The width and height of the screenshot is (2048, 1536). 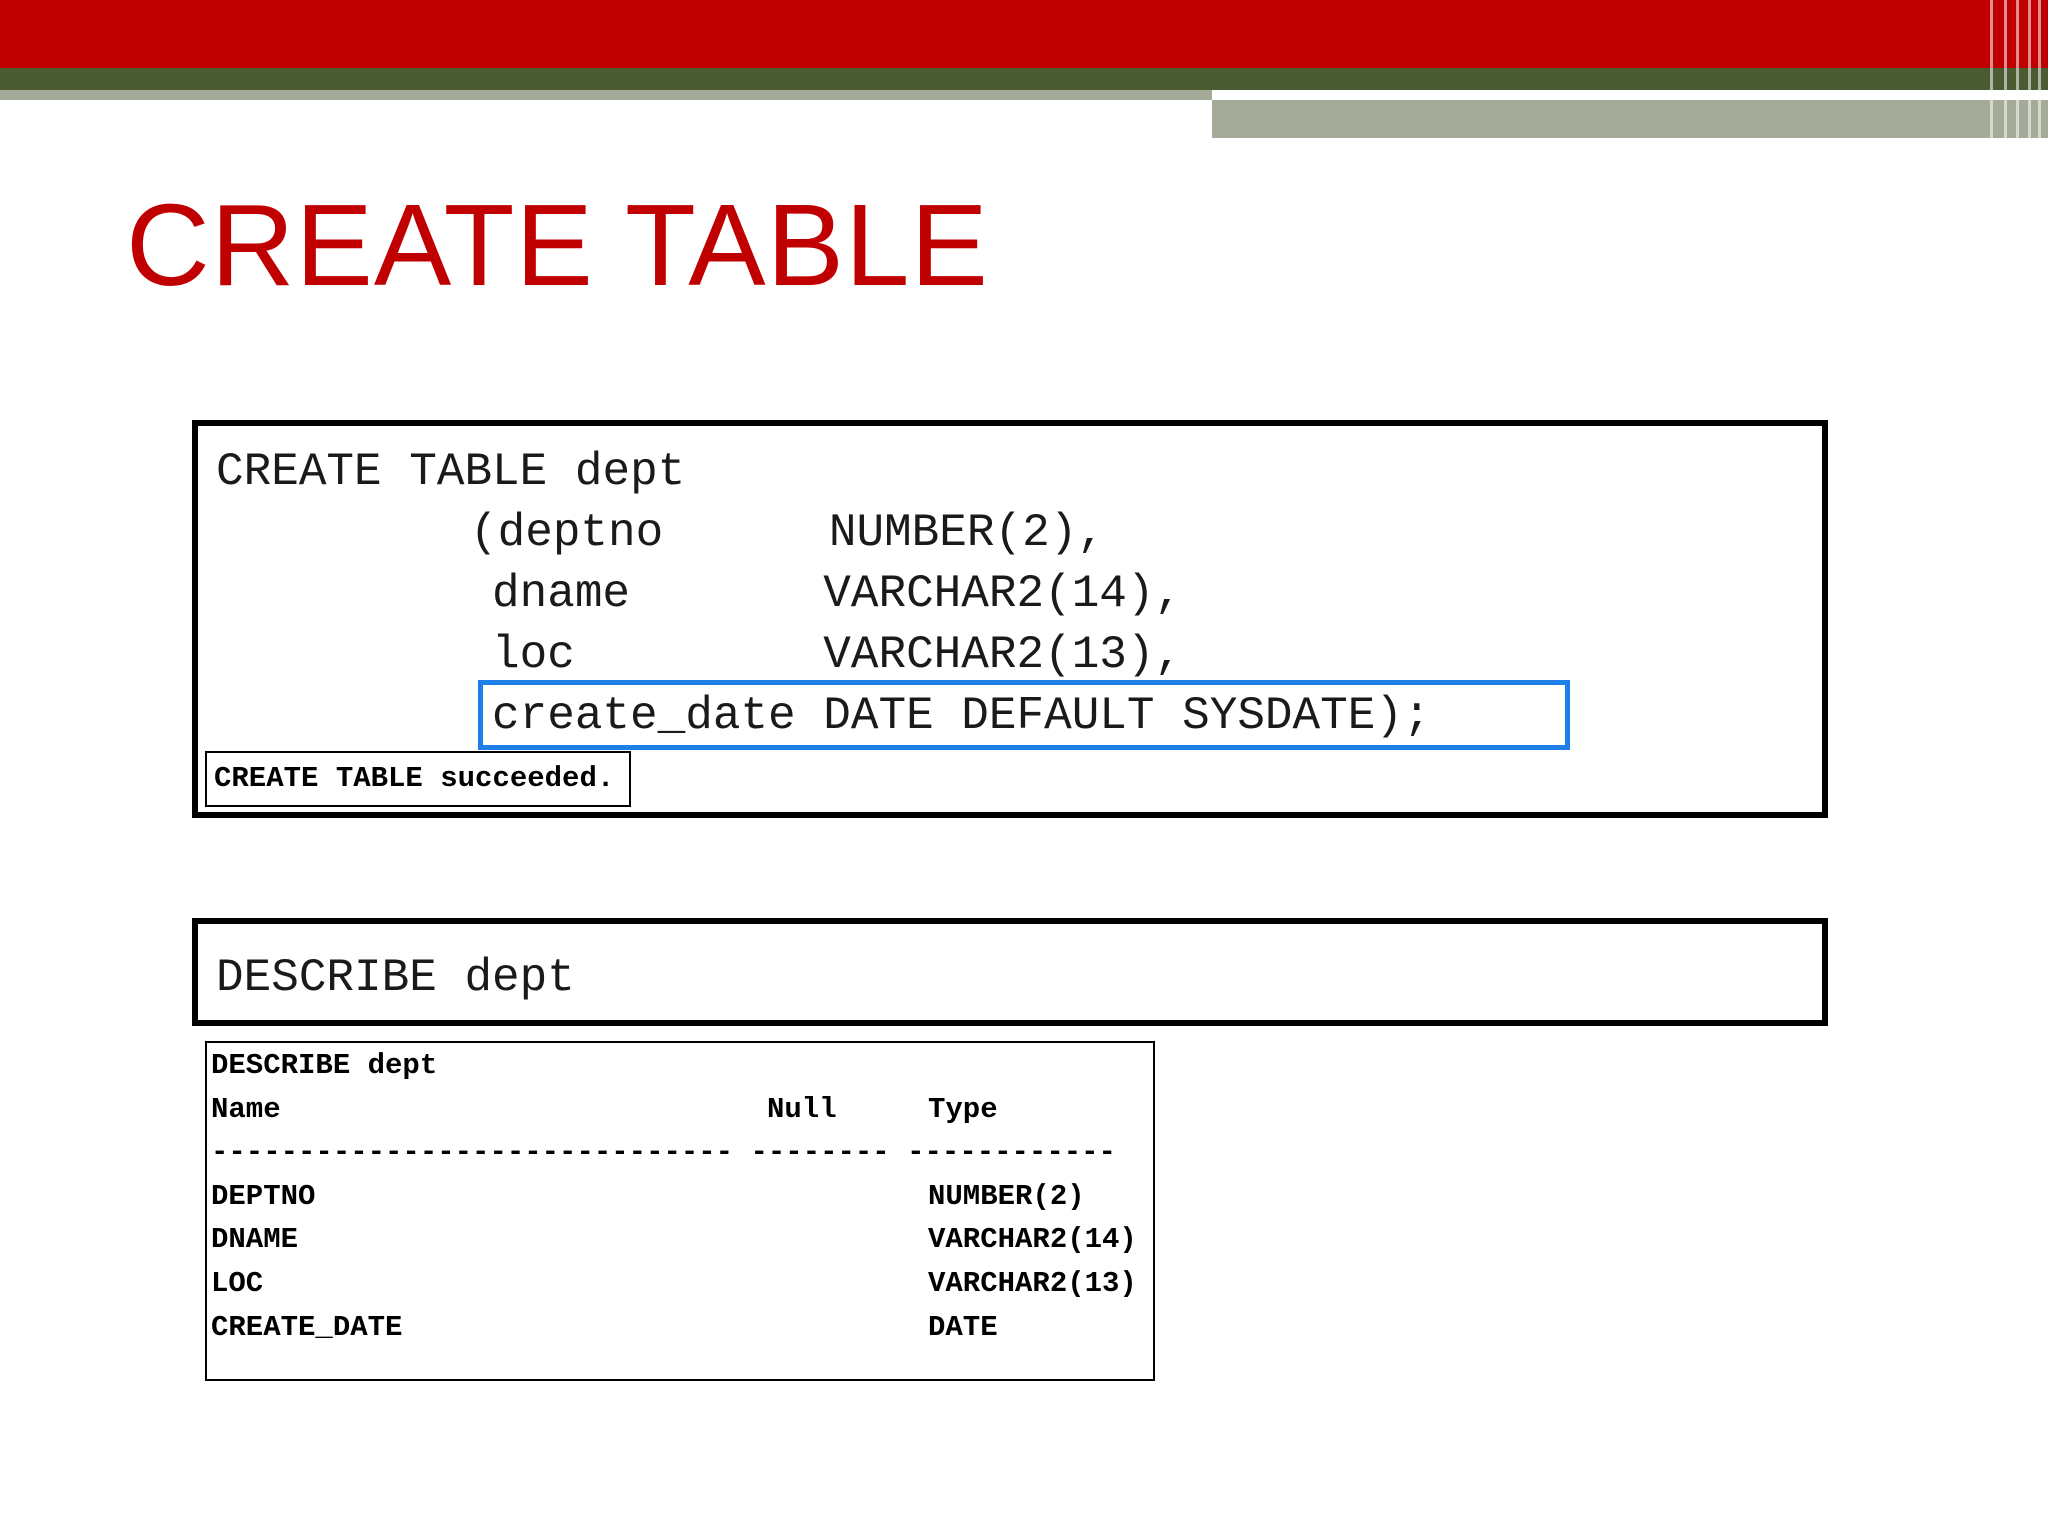 I want to click on header-stripes, so click(x=2015, y=69).